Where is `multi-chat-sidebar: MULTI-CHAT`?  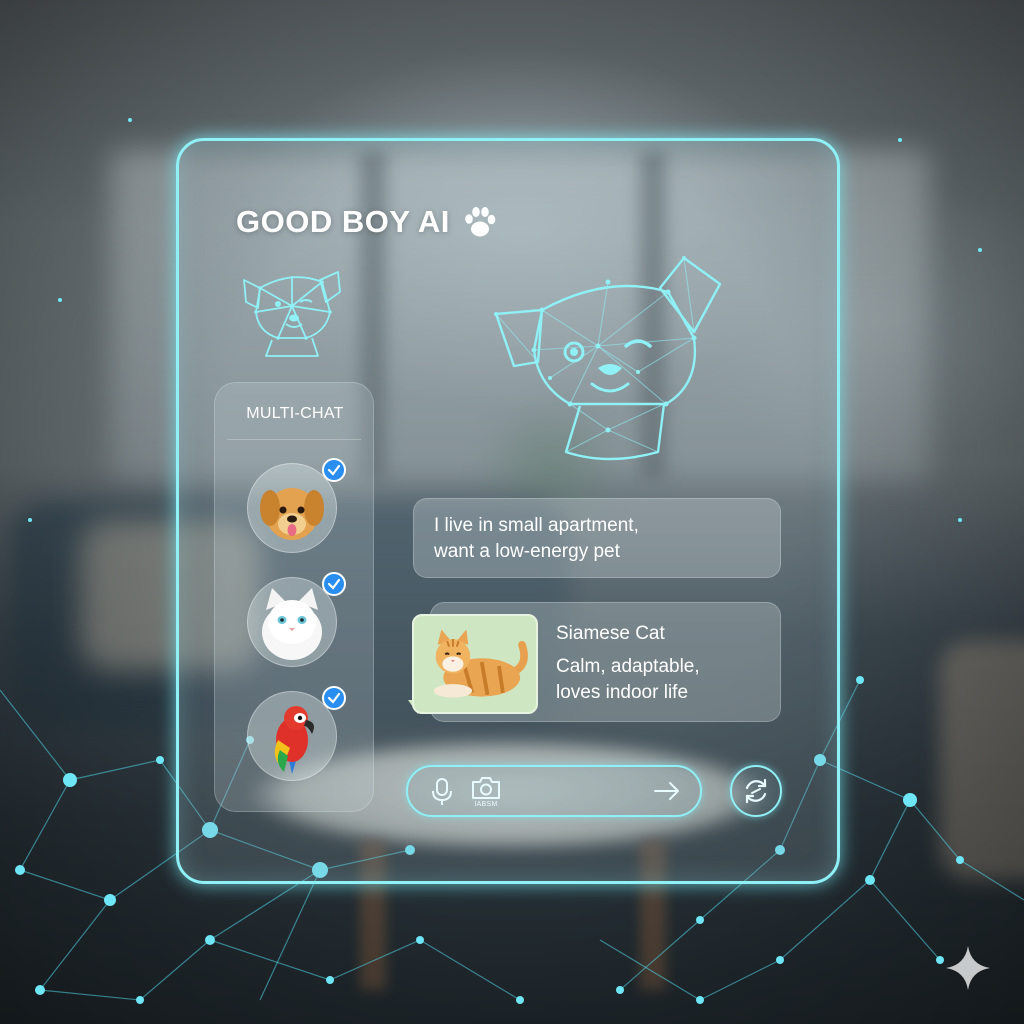 multi-chat-sidebar: MULTI-CHAT is located at coordinates (294, 597).